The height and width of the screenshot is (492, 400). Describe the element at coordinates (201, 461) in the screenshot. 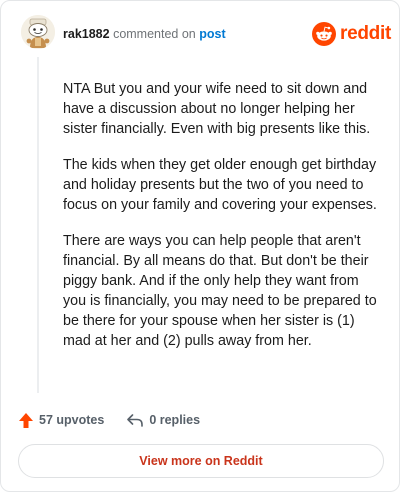

I see `view-more-button: View more on Reddit` at that location.